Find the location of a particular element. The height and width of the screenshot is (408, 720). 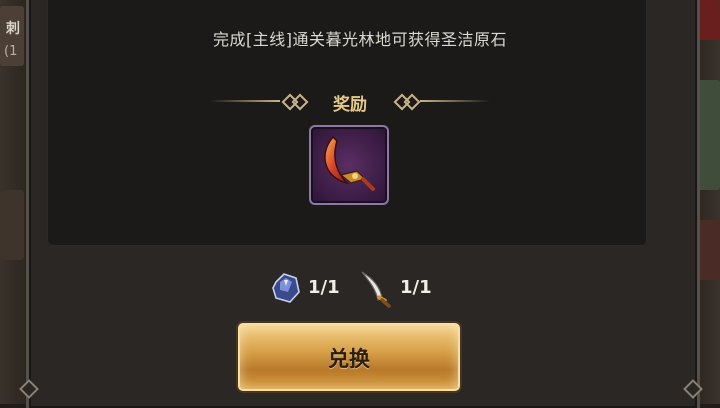

header-divider-right is located at coordinates (455, 101).